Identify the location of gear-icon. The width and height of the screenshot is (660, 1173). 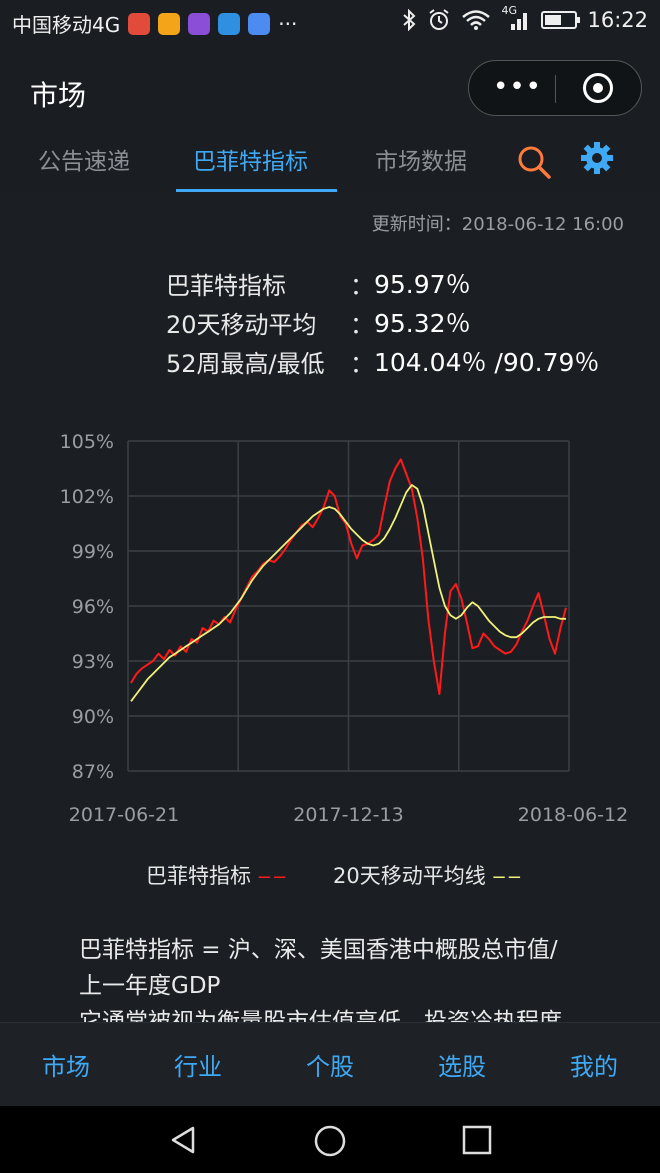
(597, 158).